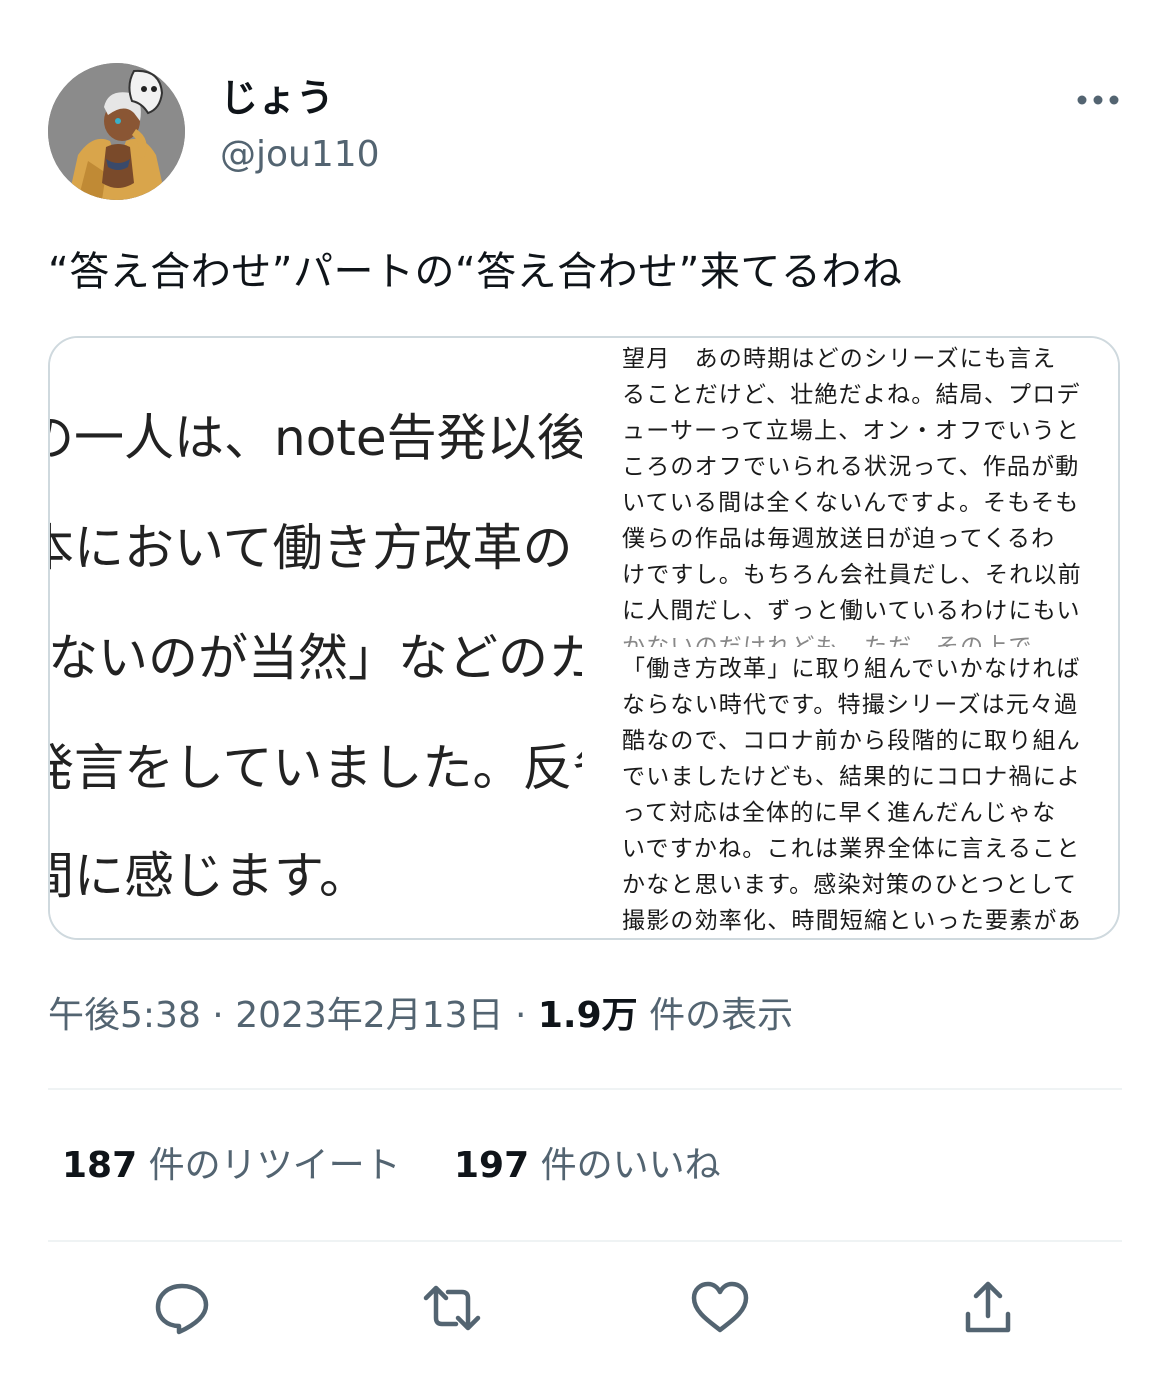 This screenshot has width=1170, height=1374. I want to click on media-right-line: でいましたけども、結果的にコロナ禍によ, so click(852, 777).